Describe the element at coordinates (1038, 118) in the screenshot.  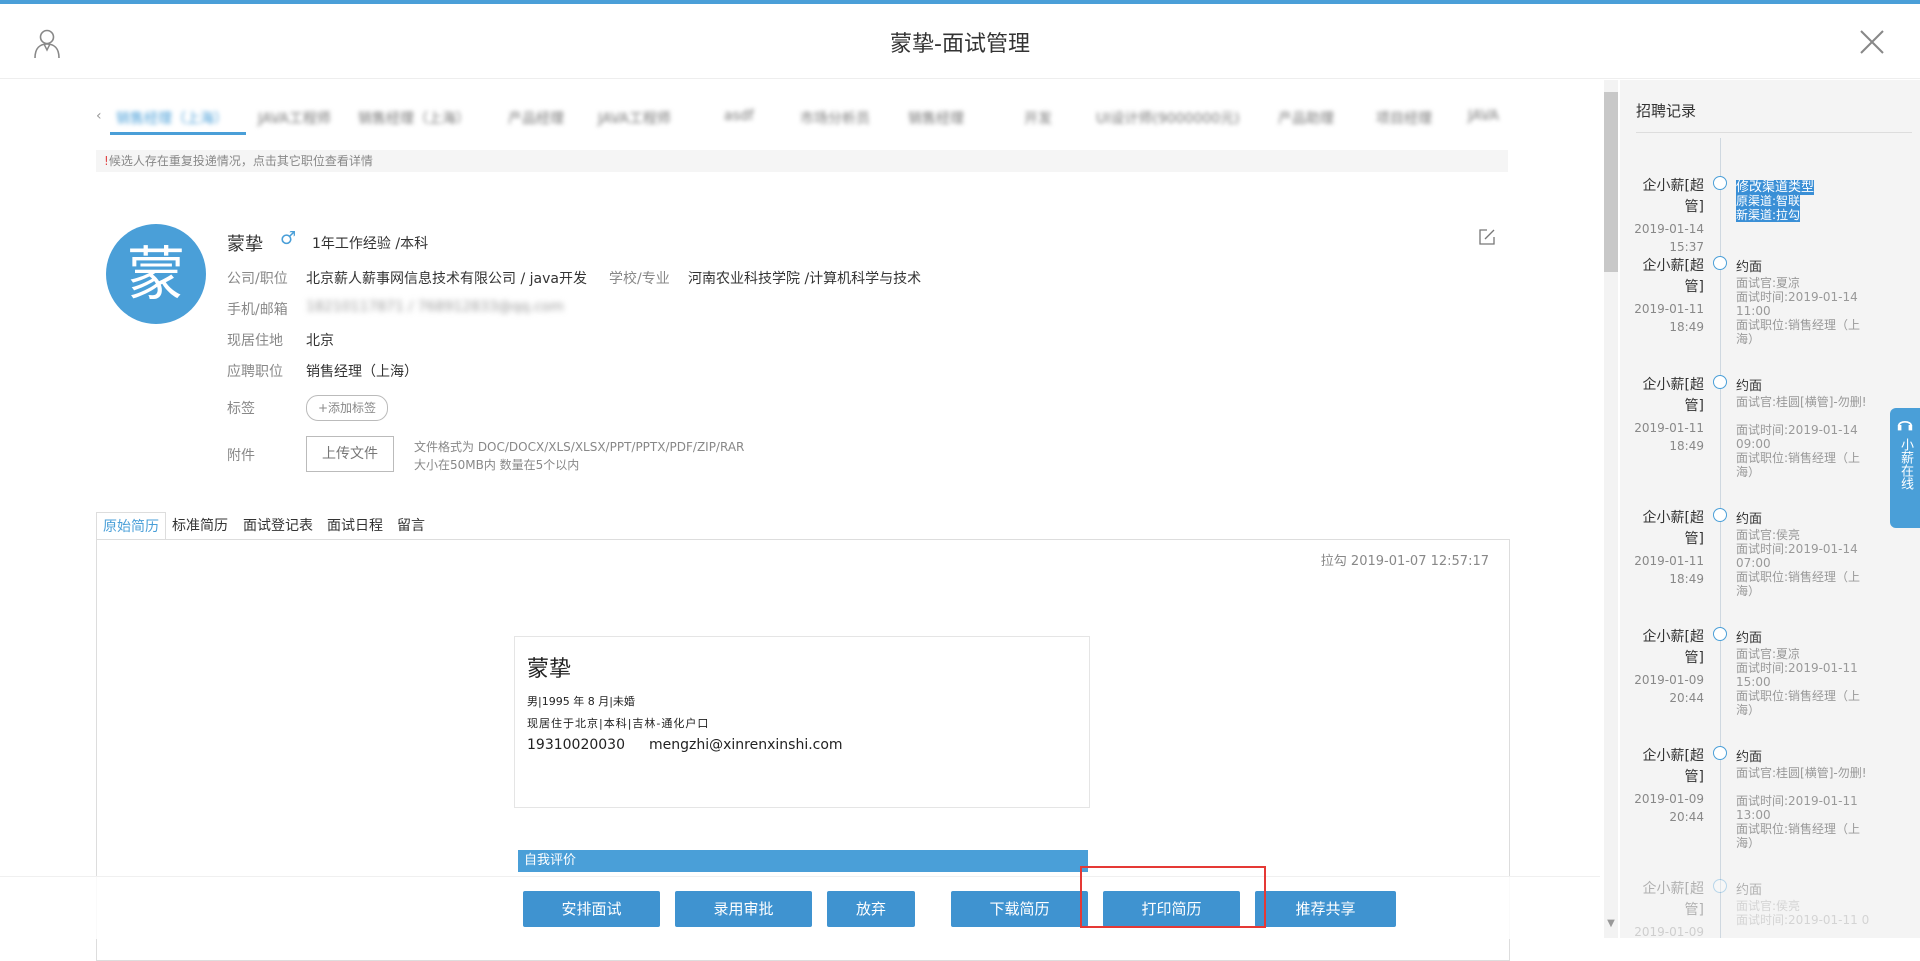
I see `position-tab: 开发` at that location.